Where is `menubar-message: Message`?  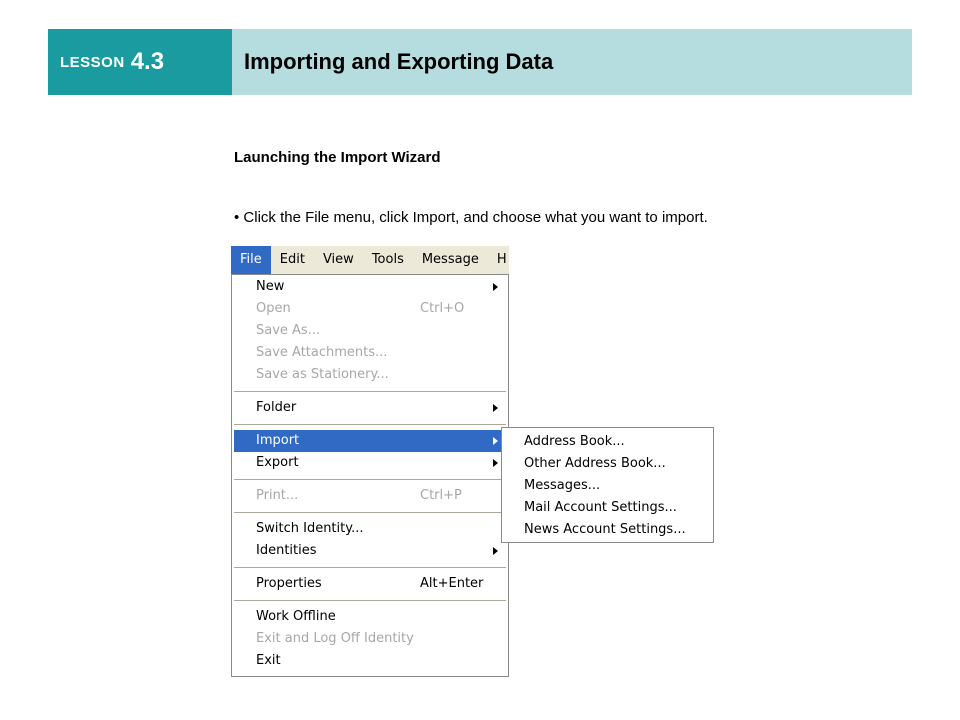 menubar-message: Message is located at coordinates (450, 260).